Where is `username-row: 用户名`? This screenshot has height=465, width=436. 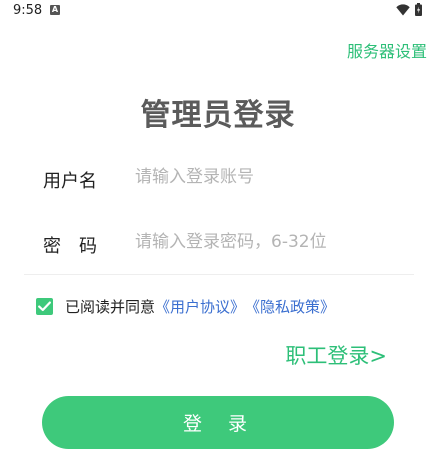
username-row: 用户名 is located at coordinates (228, 178).